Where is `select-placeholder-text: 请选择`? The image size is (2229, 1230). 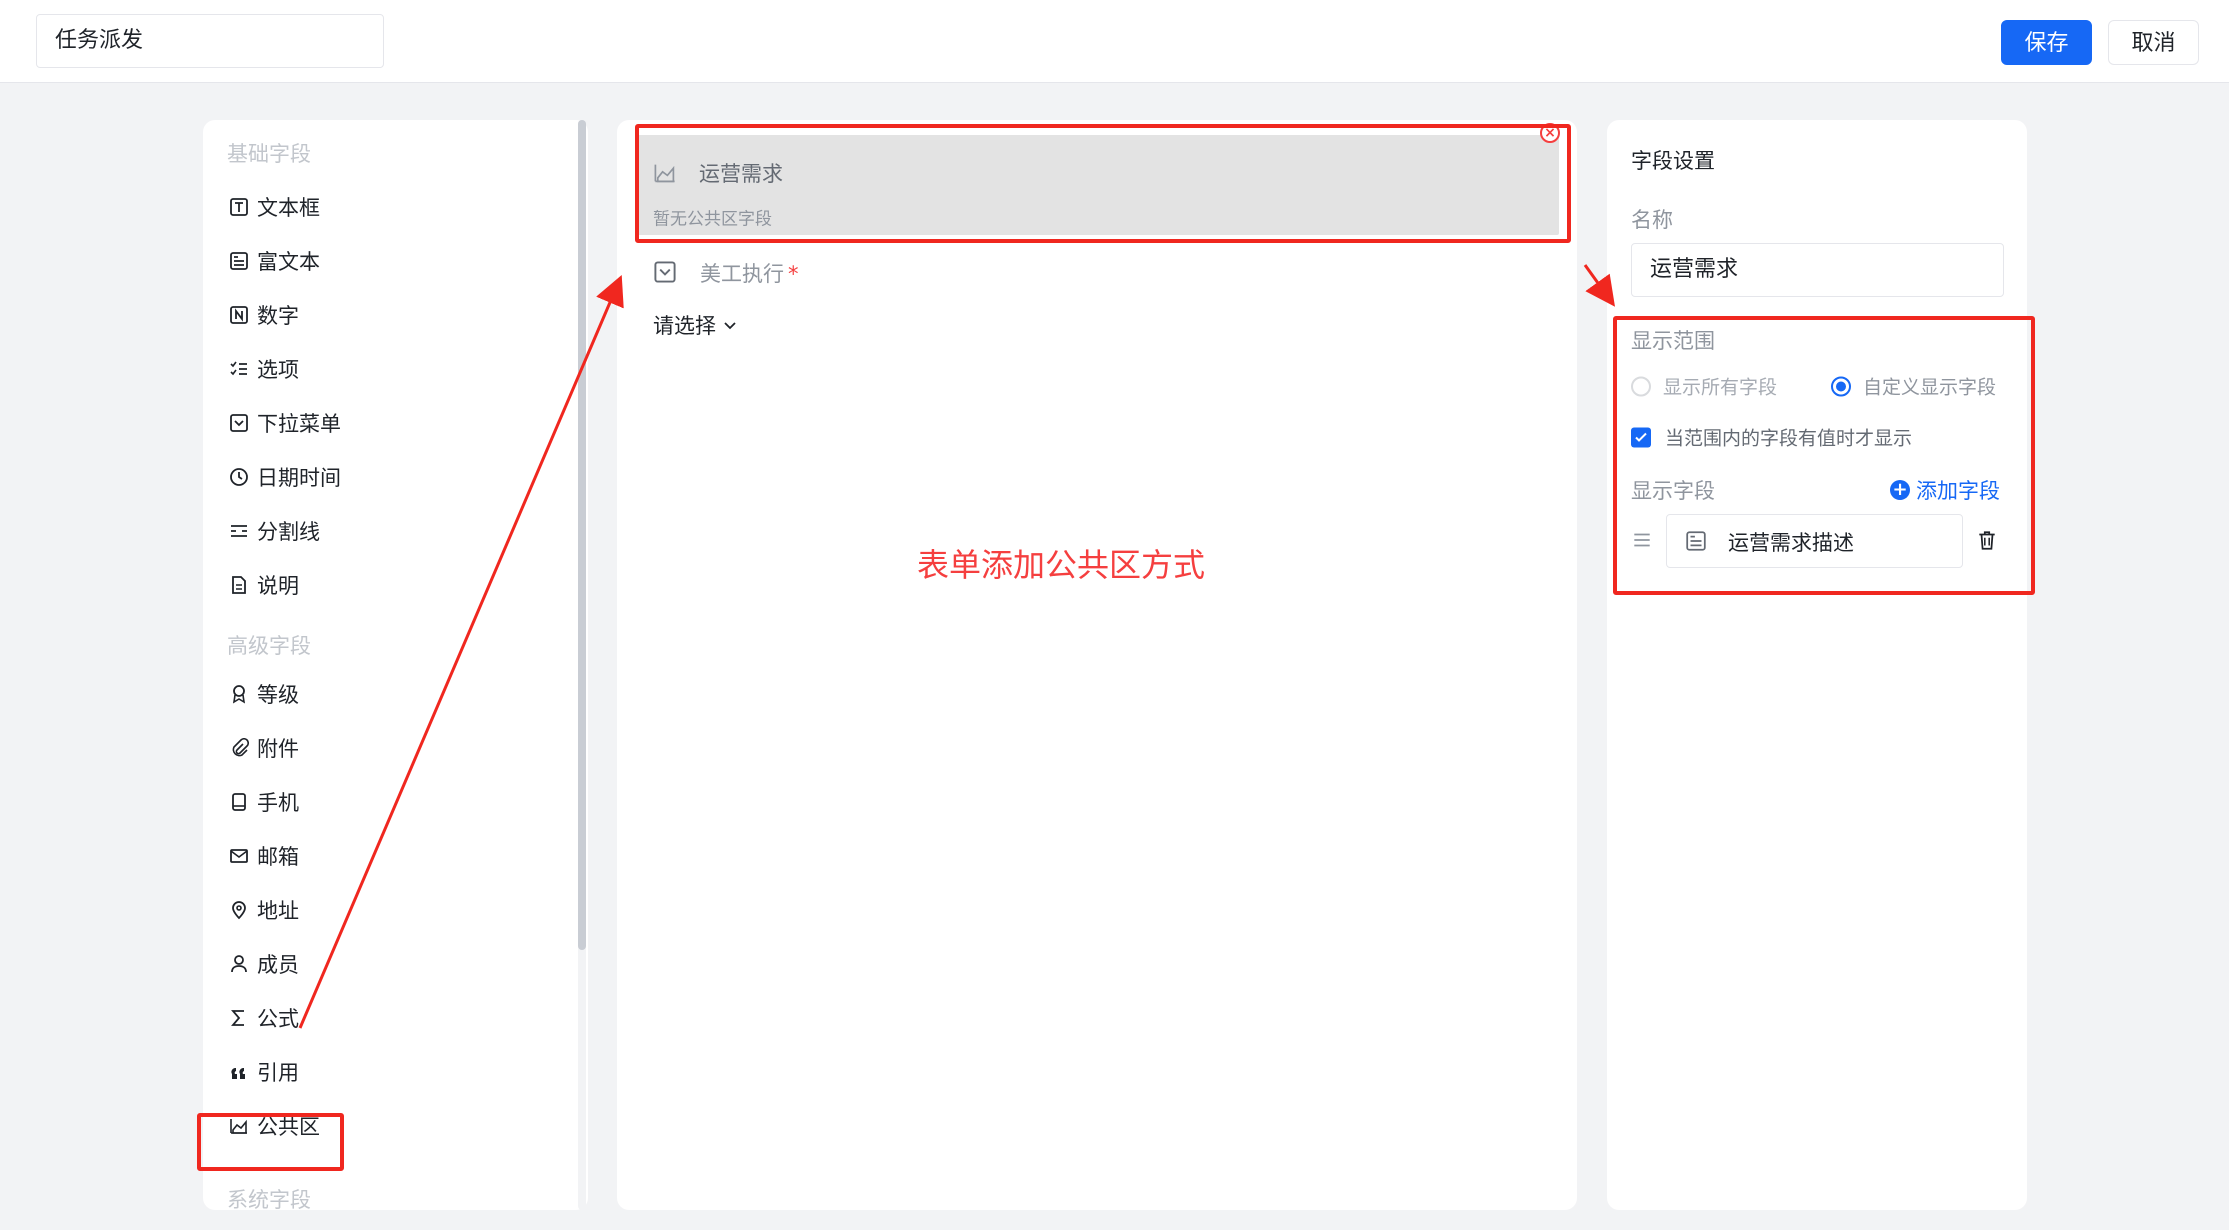
select-placeholder-text: 请选择 is located at coordinates (684, 326).